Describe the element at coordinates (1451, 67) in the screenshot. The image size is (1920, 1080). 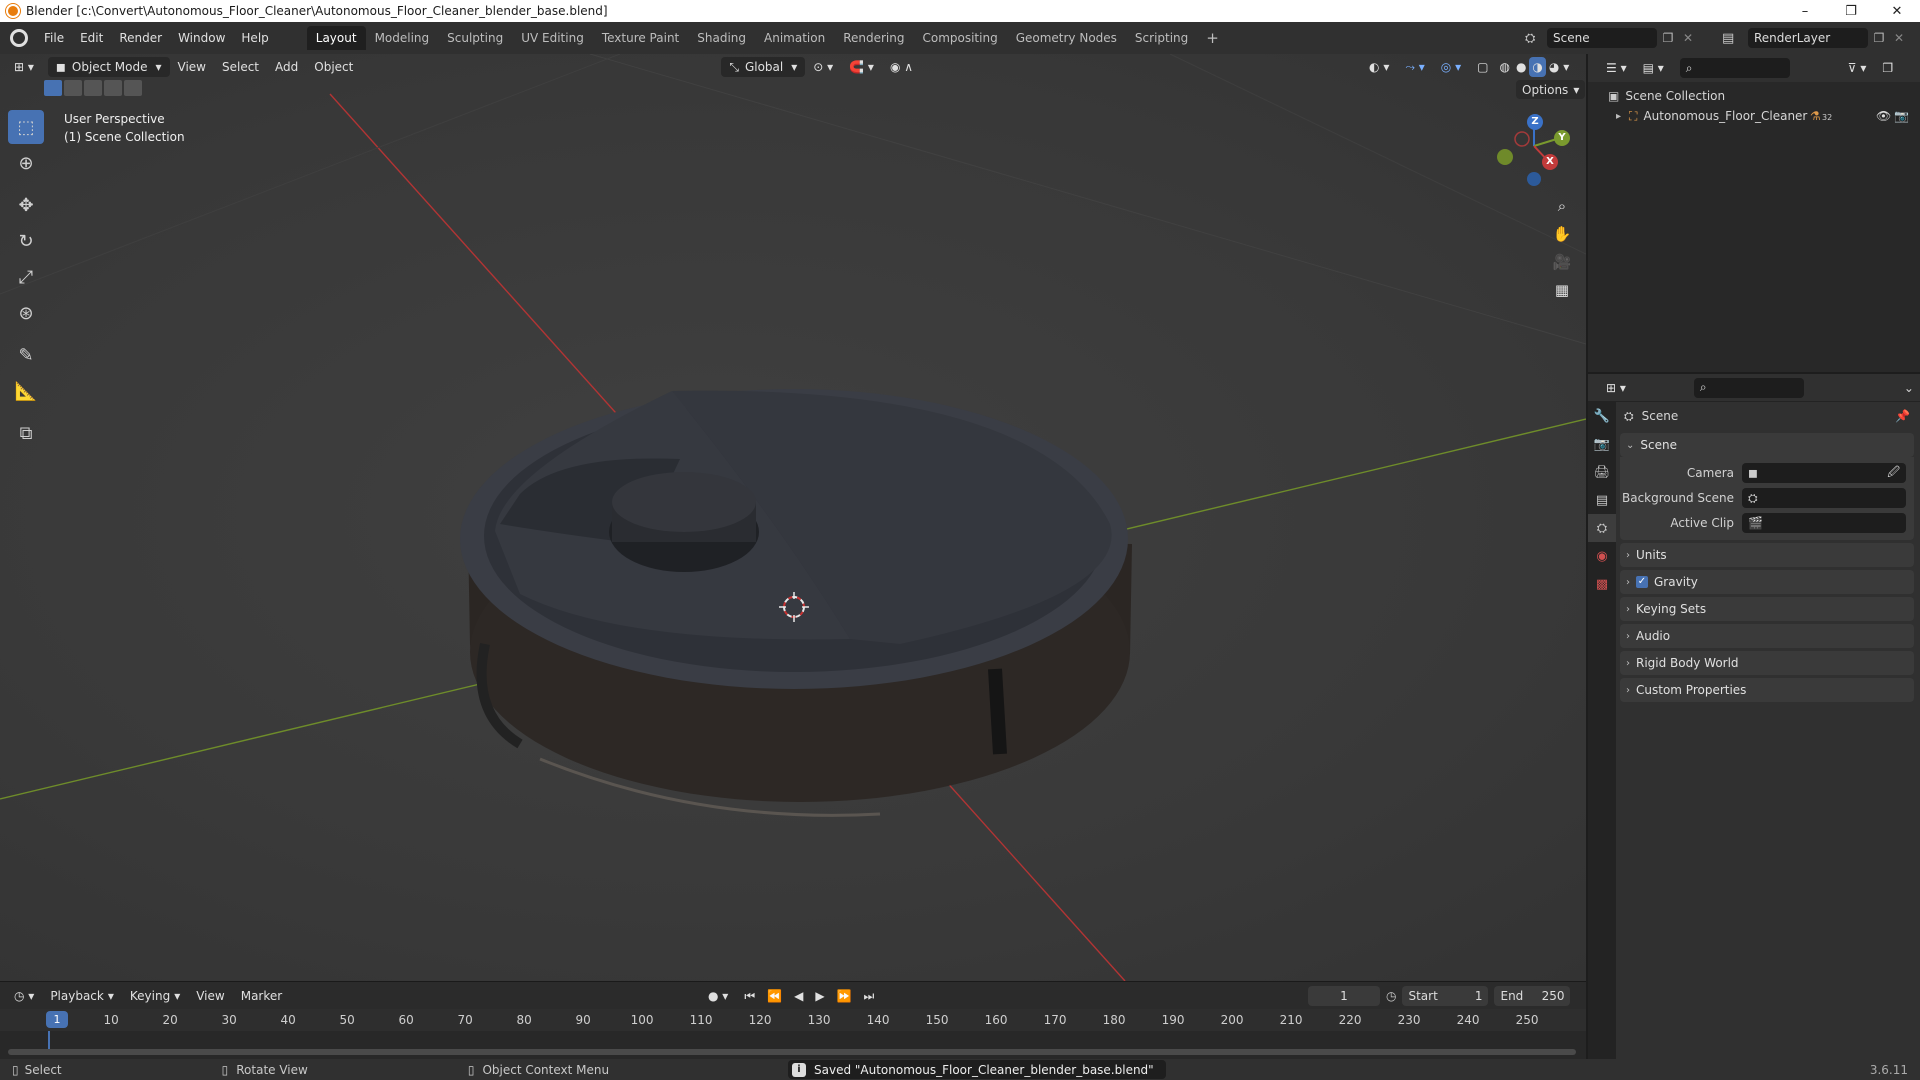
I see `overlays-icon: ◎ ▾` at that location.